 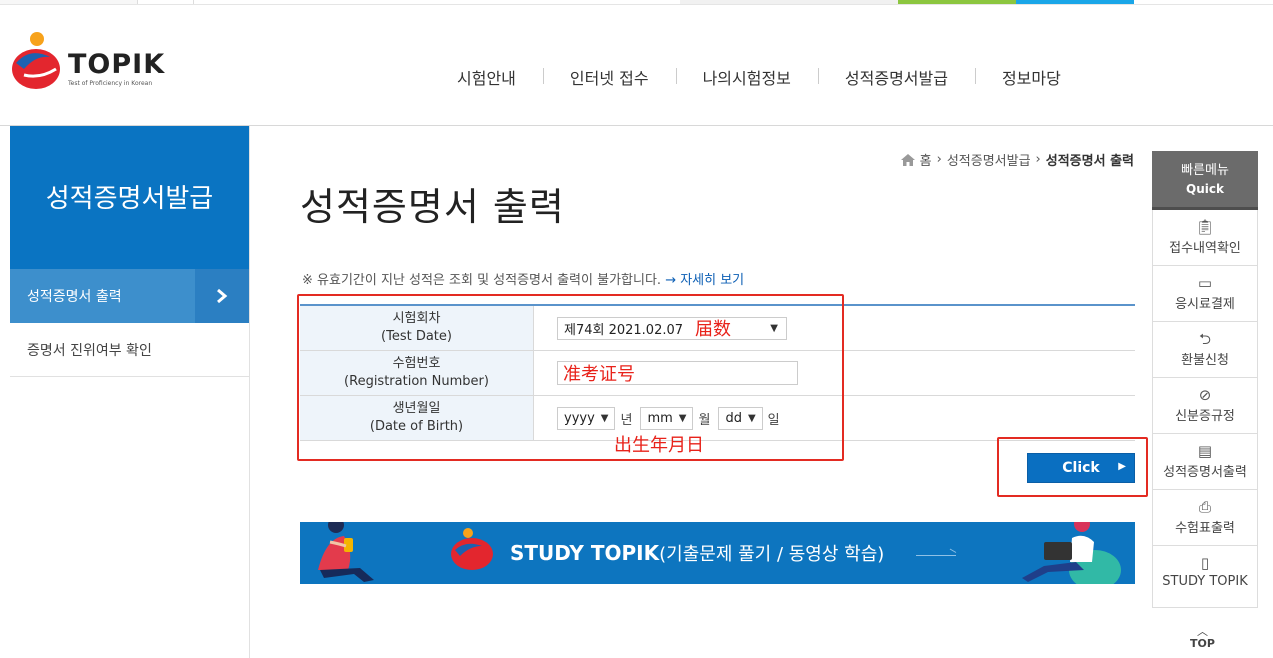 What do you see at coordinates (1205, 472) in the screenshot?
I see `quick-item-label: 성적증명서출력` at bounding box center [1205, 472].